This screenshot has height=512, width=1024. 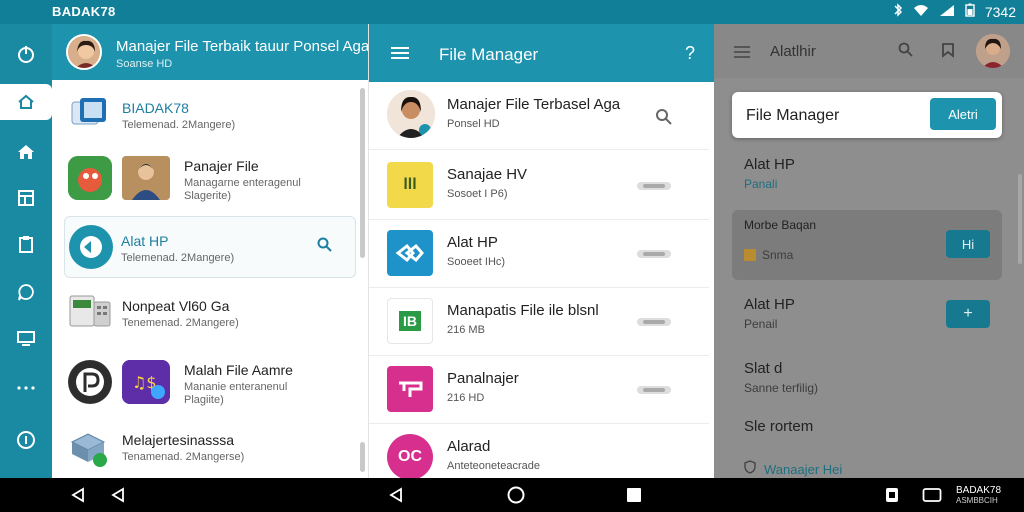 I want to click on info-icon, so click(x=26, y=440).